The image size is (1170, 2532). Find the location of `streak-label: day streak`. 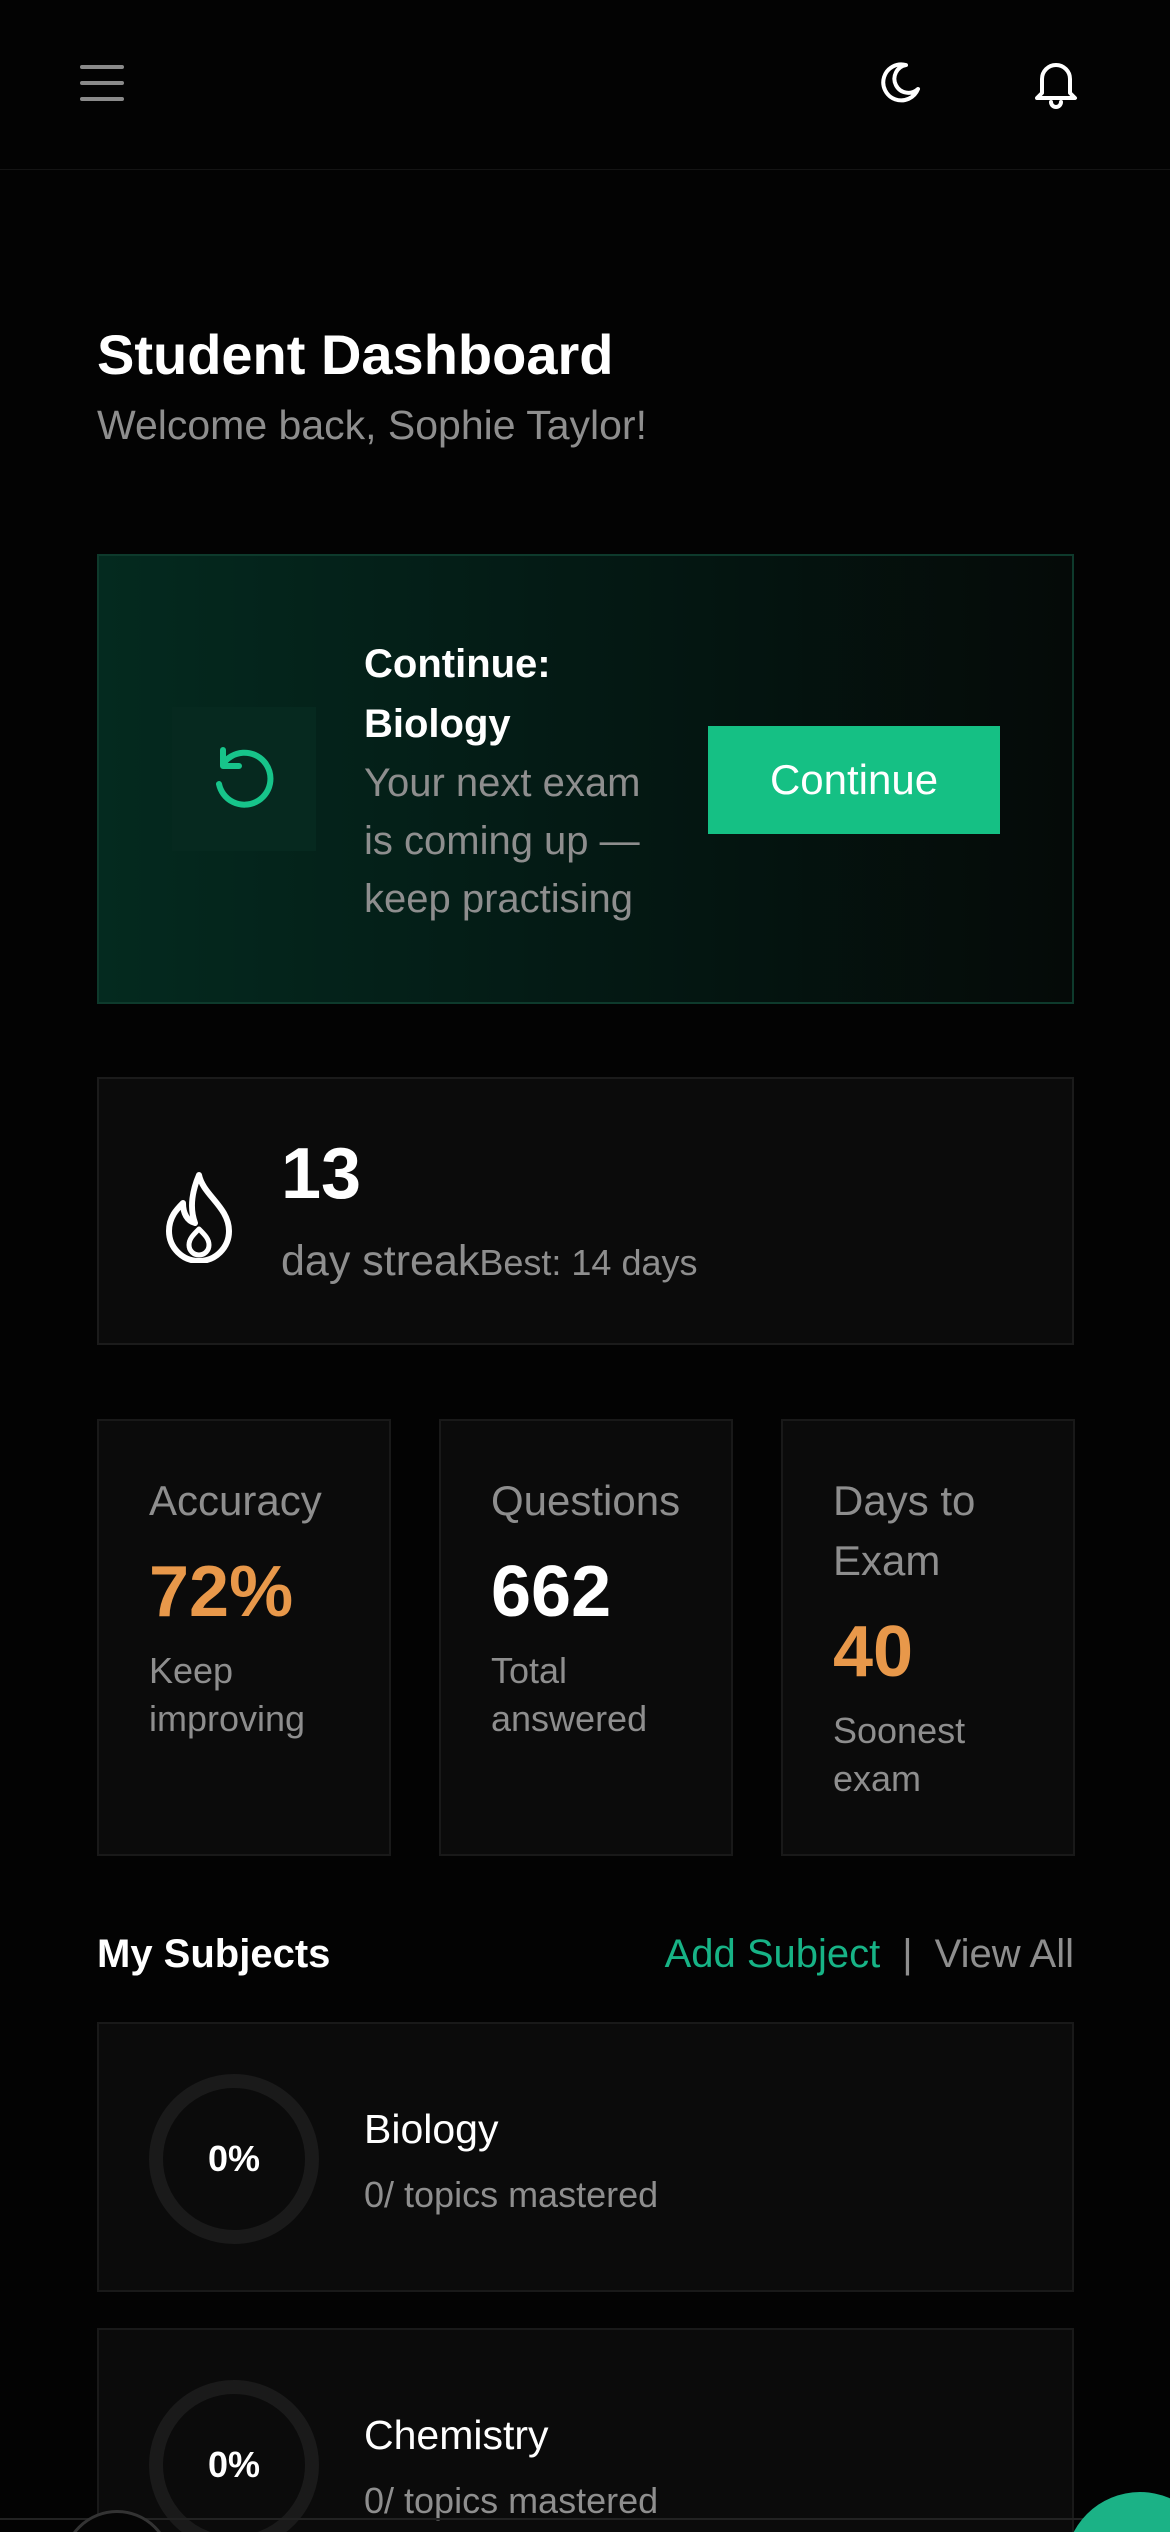

streak-label: day streak is located at coordinates (380, 1261).